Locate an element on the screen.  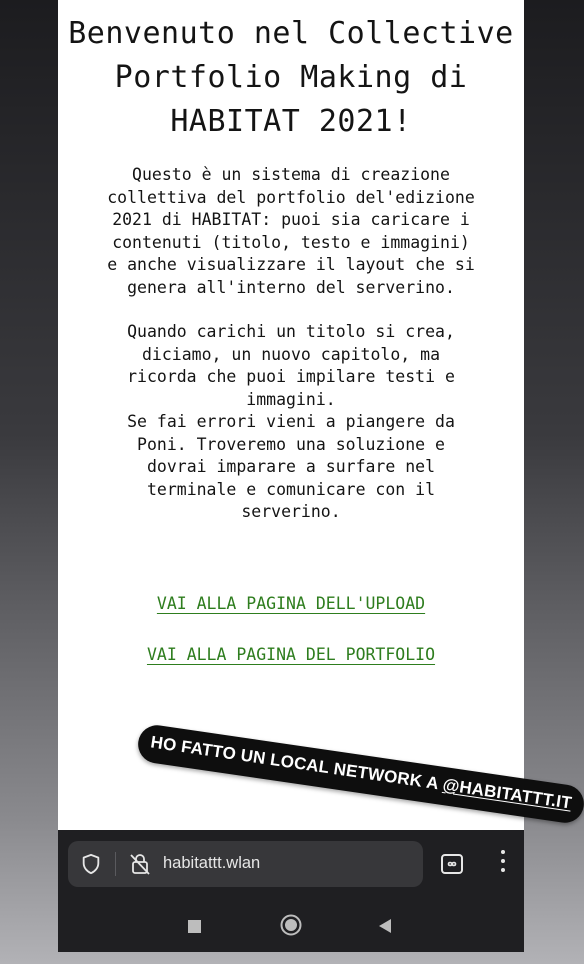
overflow-menu-icon is located at coordinates (503, 864).